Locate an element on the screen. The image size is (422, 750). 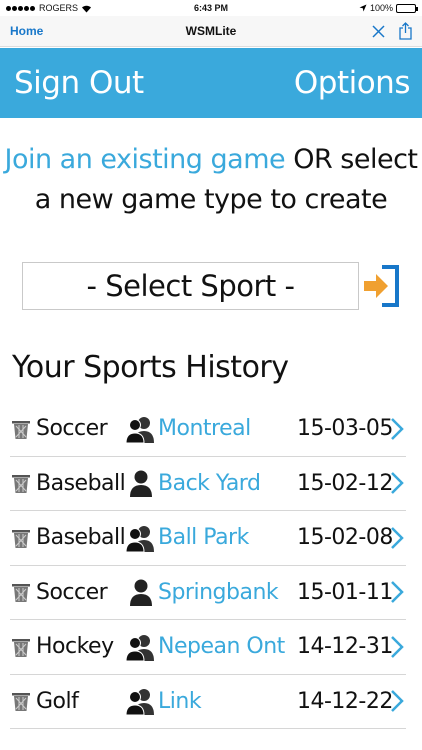
prompt-line-2: a new game type to create is located at coordinates (211, 199).